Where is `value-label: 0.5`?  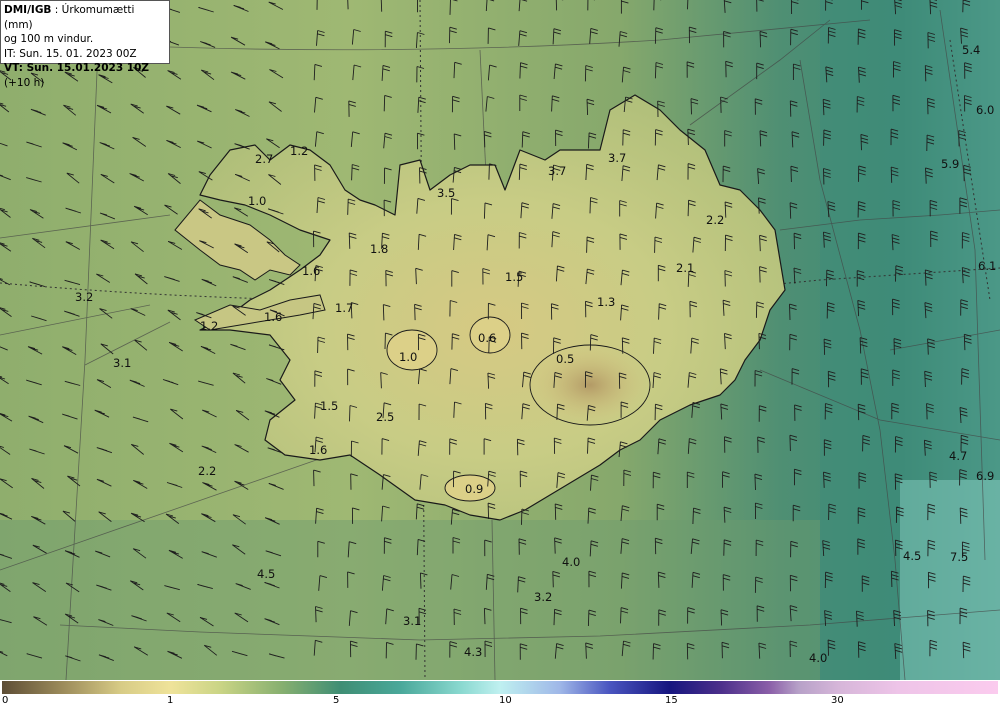 value-label: 0.5 is located at coordinates (565, 359).